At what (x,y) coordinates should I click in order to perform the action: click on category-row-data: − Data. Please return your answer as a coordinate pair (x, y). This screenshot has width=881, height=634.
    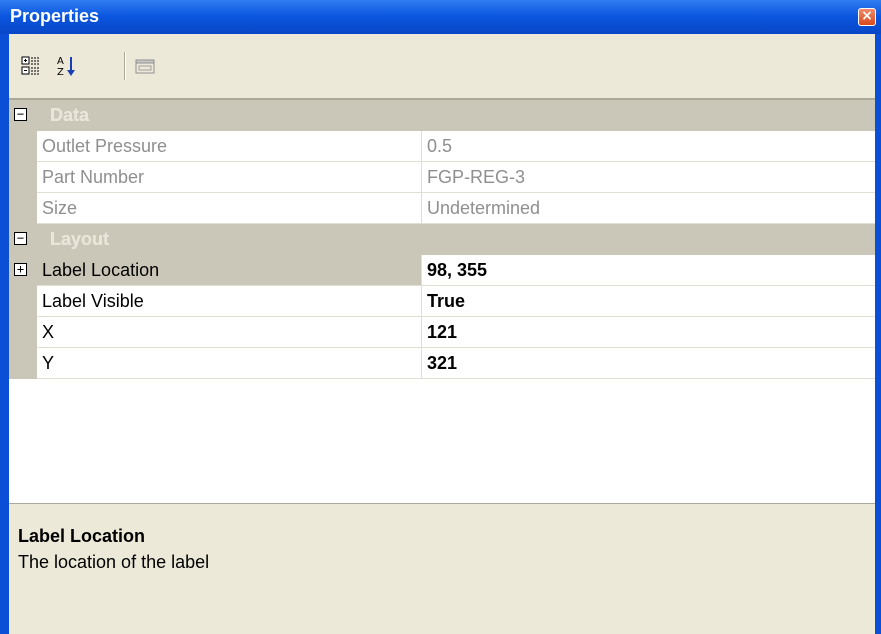
    Looking at the image, I should click on (442, 115).